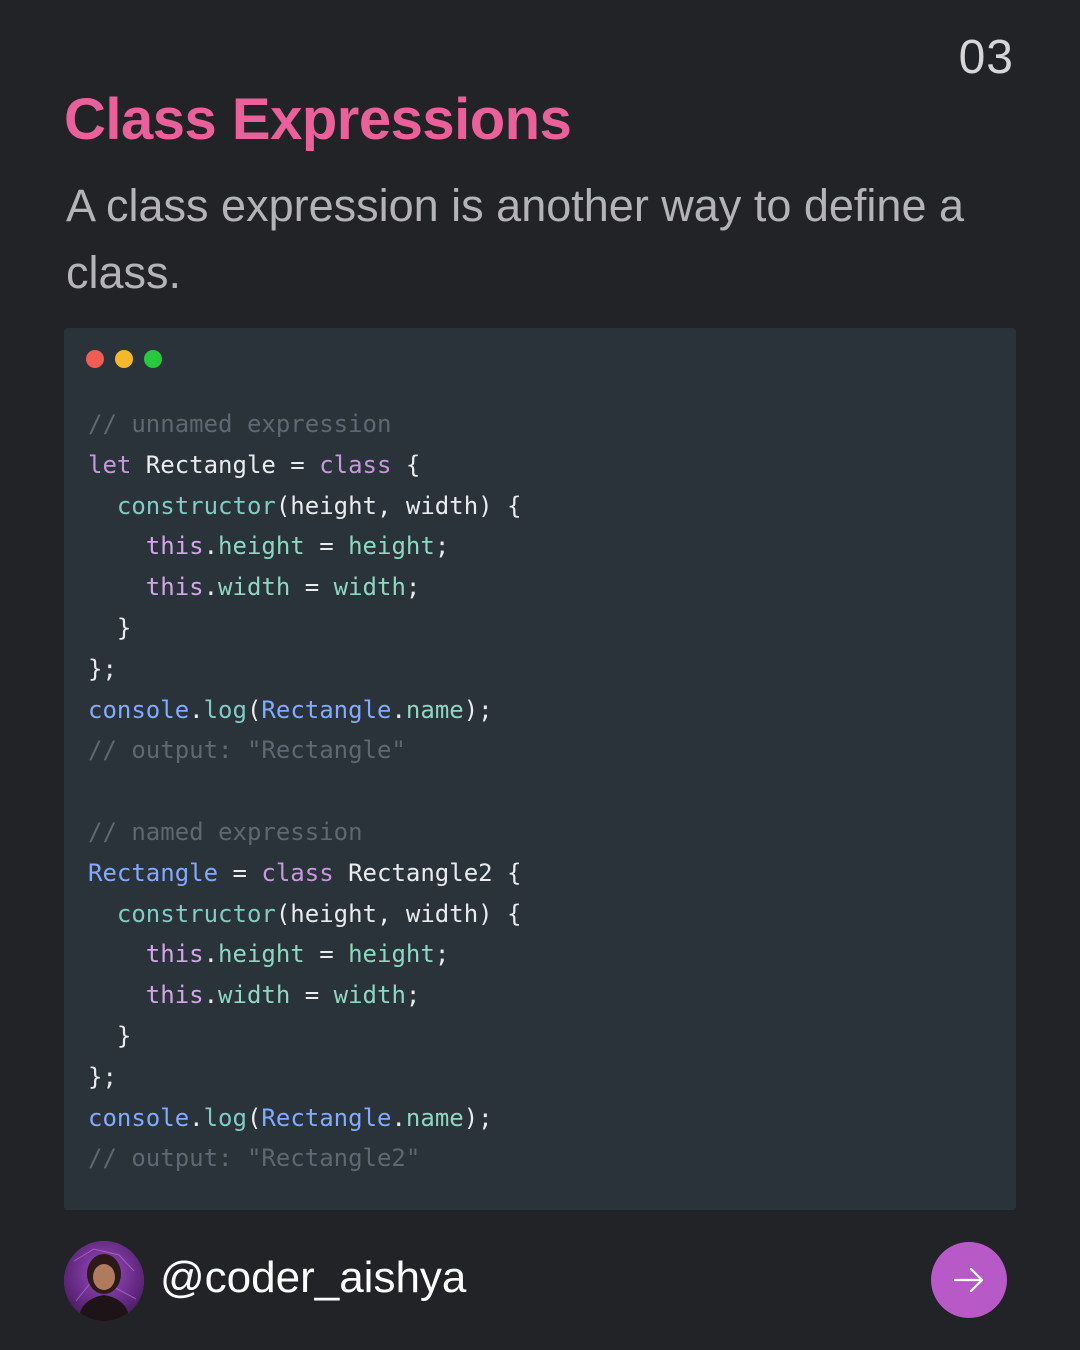  Describe the element at coordinates (153, 359) in the screenshot. I see `maximize-dot-icon` at that location.